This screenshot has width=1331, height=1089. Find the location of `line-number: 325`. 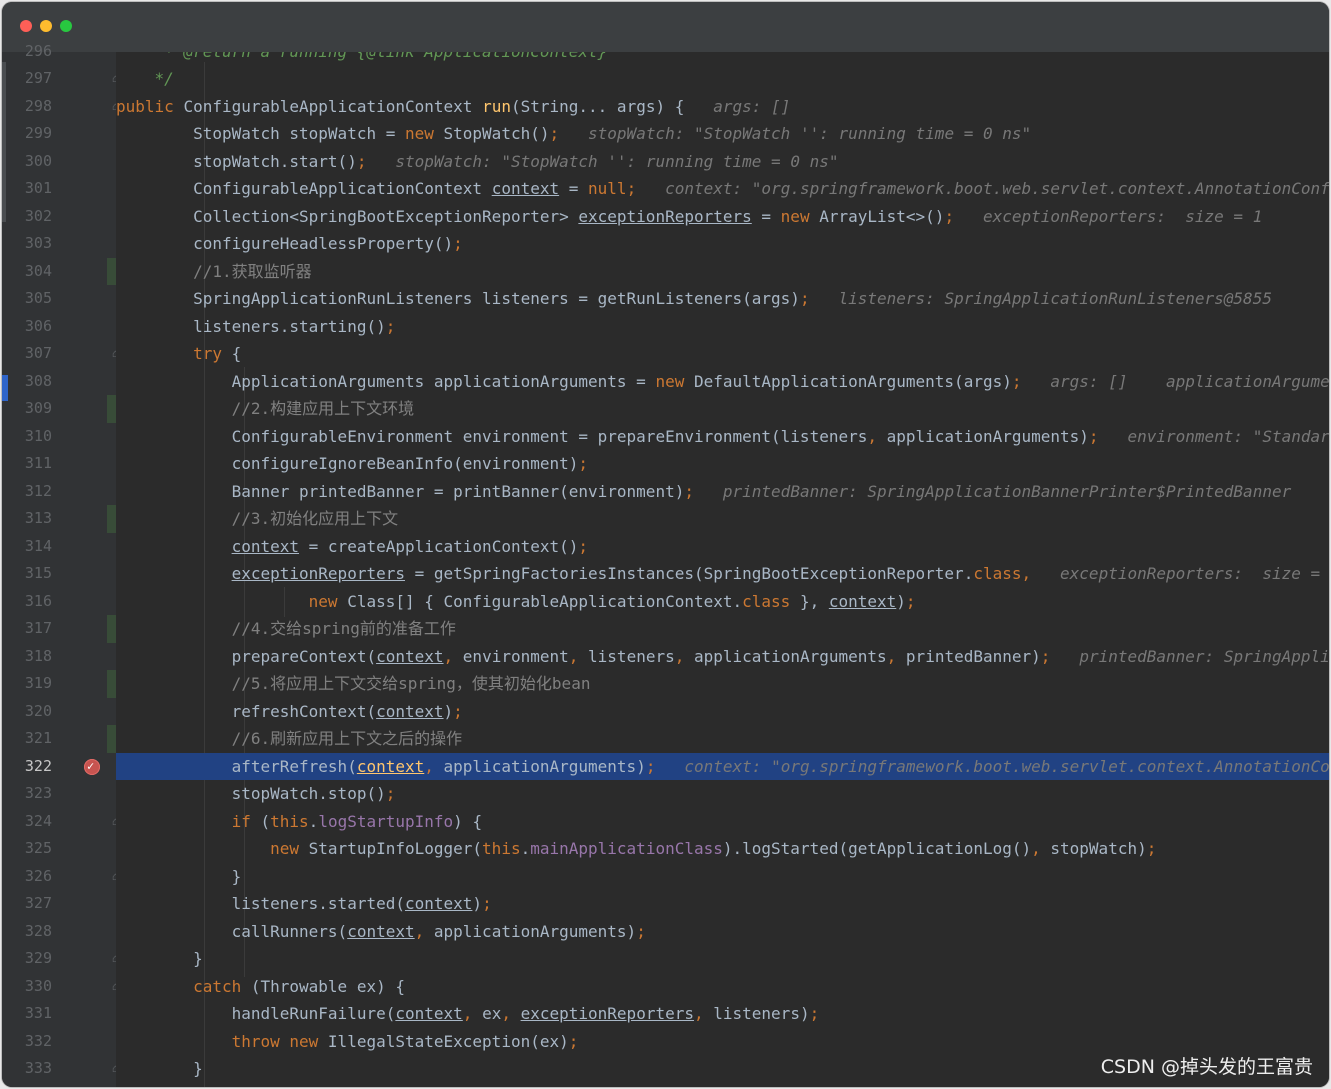

line-number: 325 is located at coordinates (38, 848).